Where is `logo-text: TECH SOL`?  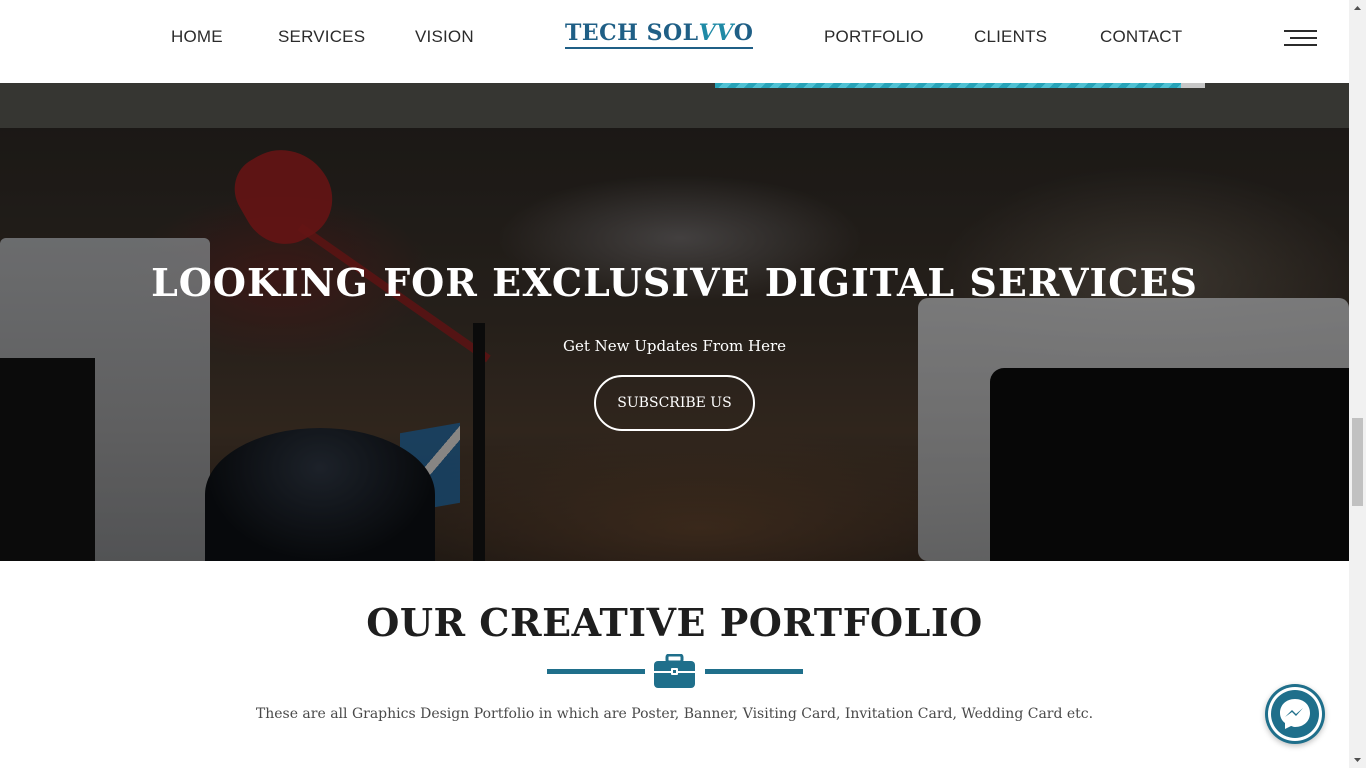 logo-text: TECH SOL is located at coordinates (632, 33).